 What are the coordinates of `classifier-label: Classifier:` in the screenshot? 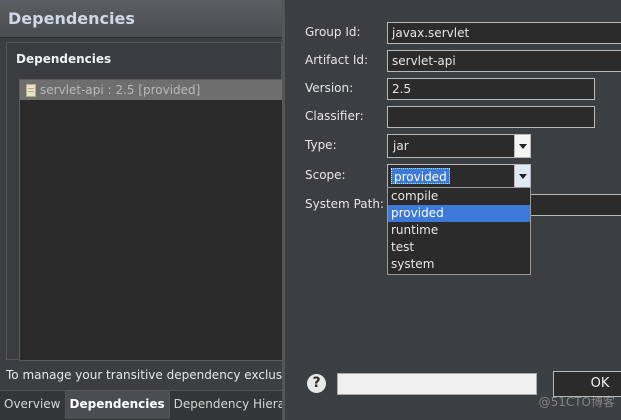 It's located at (334, 116).